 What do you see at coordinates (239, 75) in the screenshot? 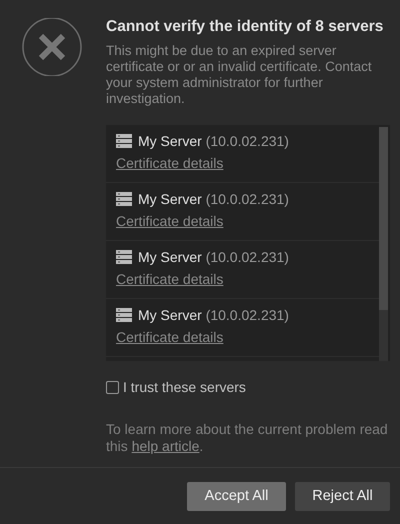
I see `error-message: This might be due to an expired server certificate or or an invalid certificate. Contact your system administrator for further investigation.` at bounding box center [239, 75].